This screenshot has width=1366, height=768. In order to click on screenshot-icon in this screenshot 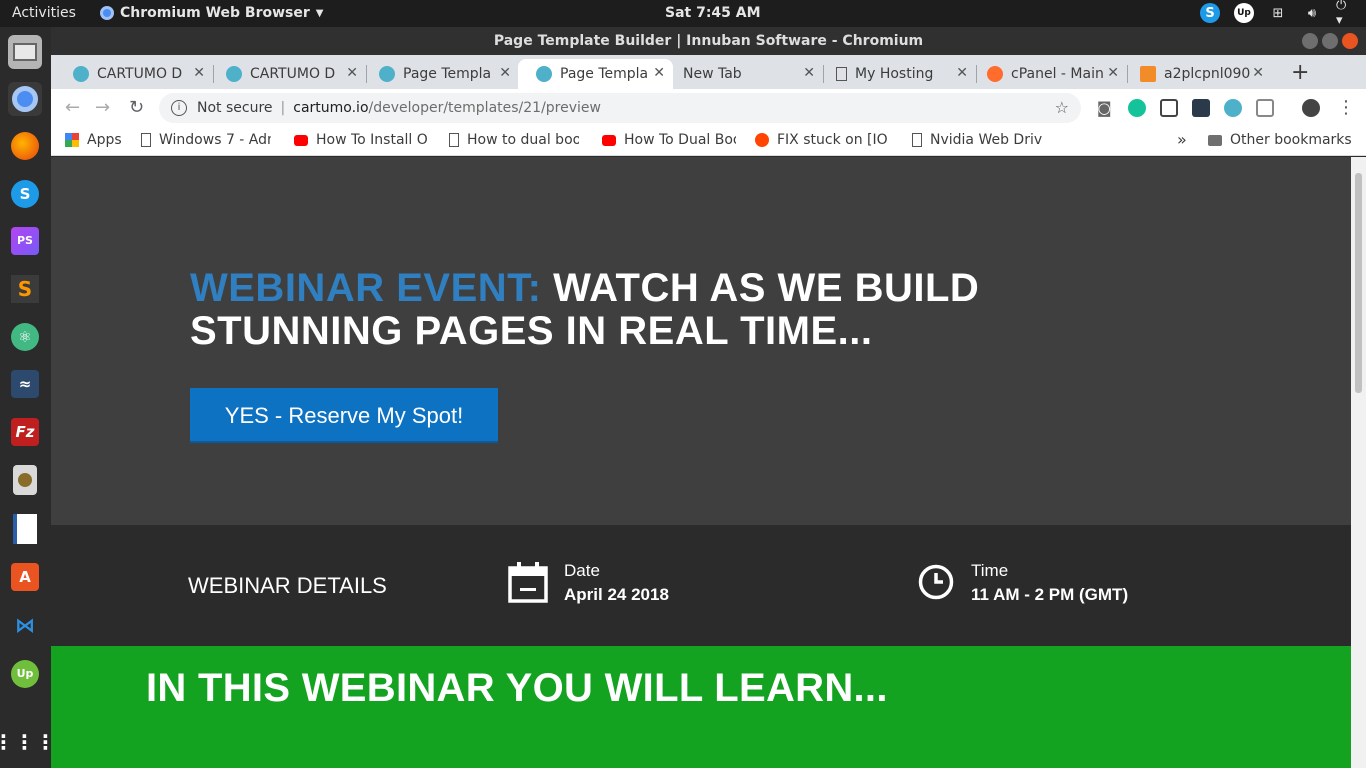, I will do `click(1169, 108)`.